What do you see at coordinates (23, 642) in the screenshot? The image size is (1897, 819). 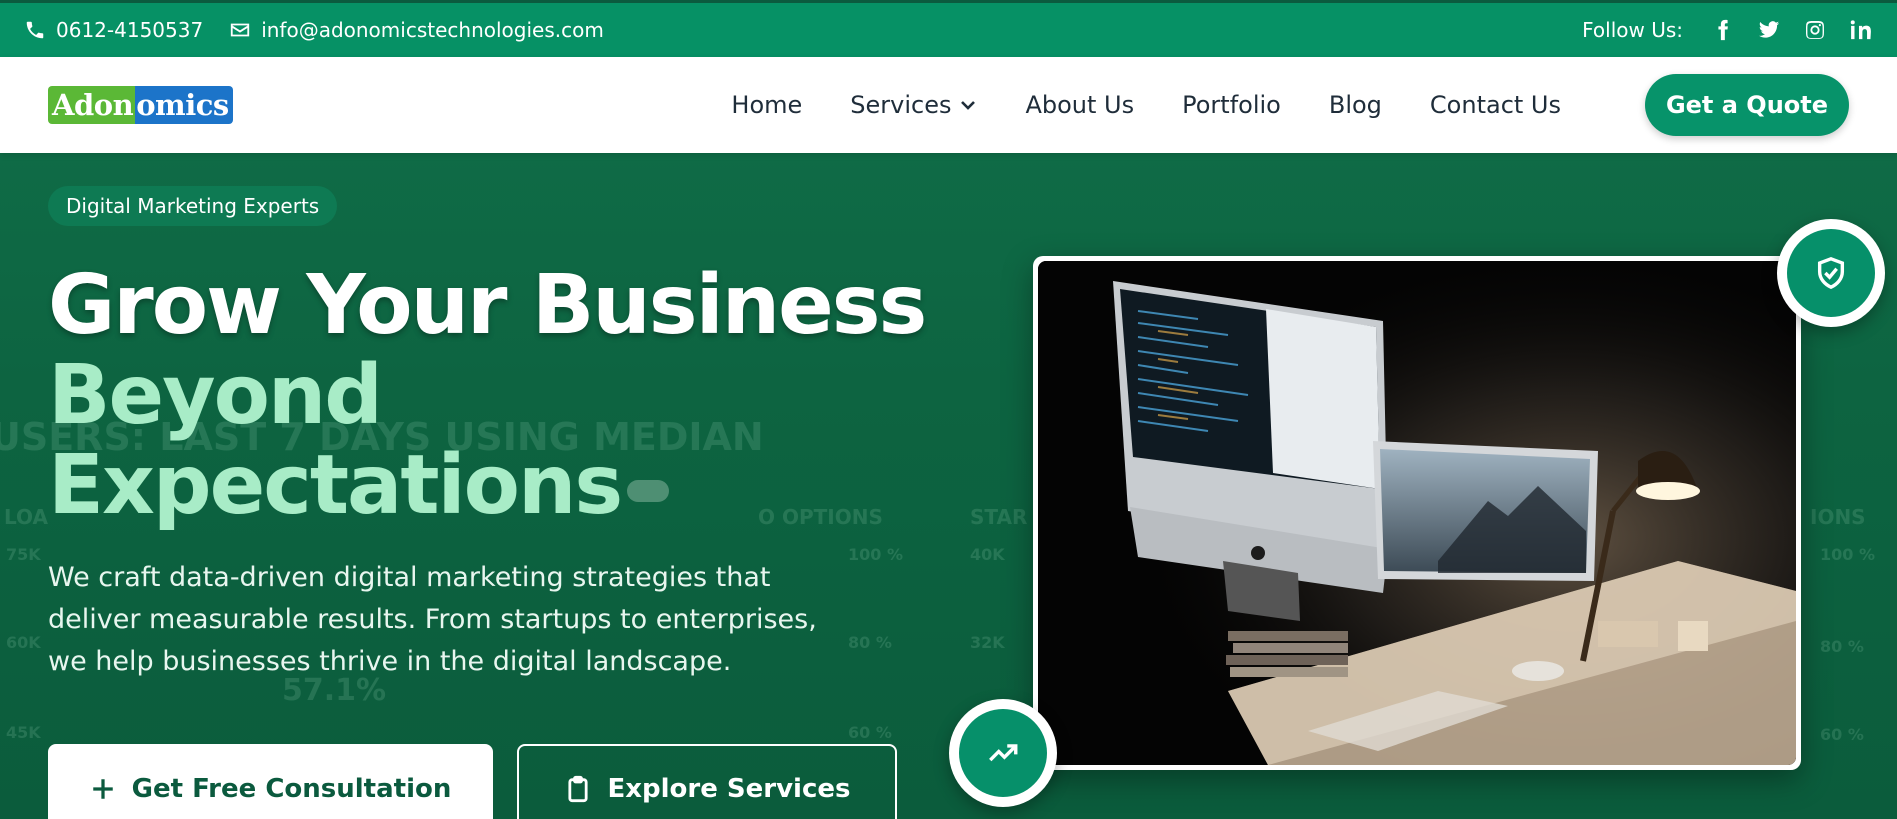 I see `bg-tick: 60K` at bounding box center [23, 642].